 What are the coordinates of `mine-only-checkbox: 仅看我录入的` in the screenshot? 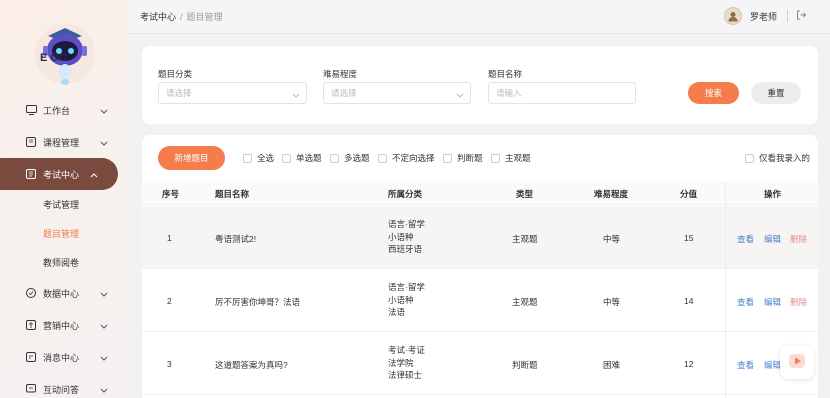 It's located at (777, 158).